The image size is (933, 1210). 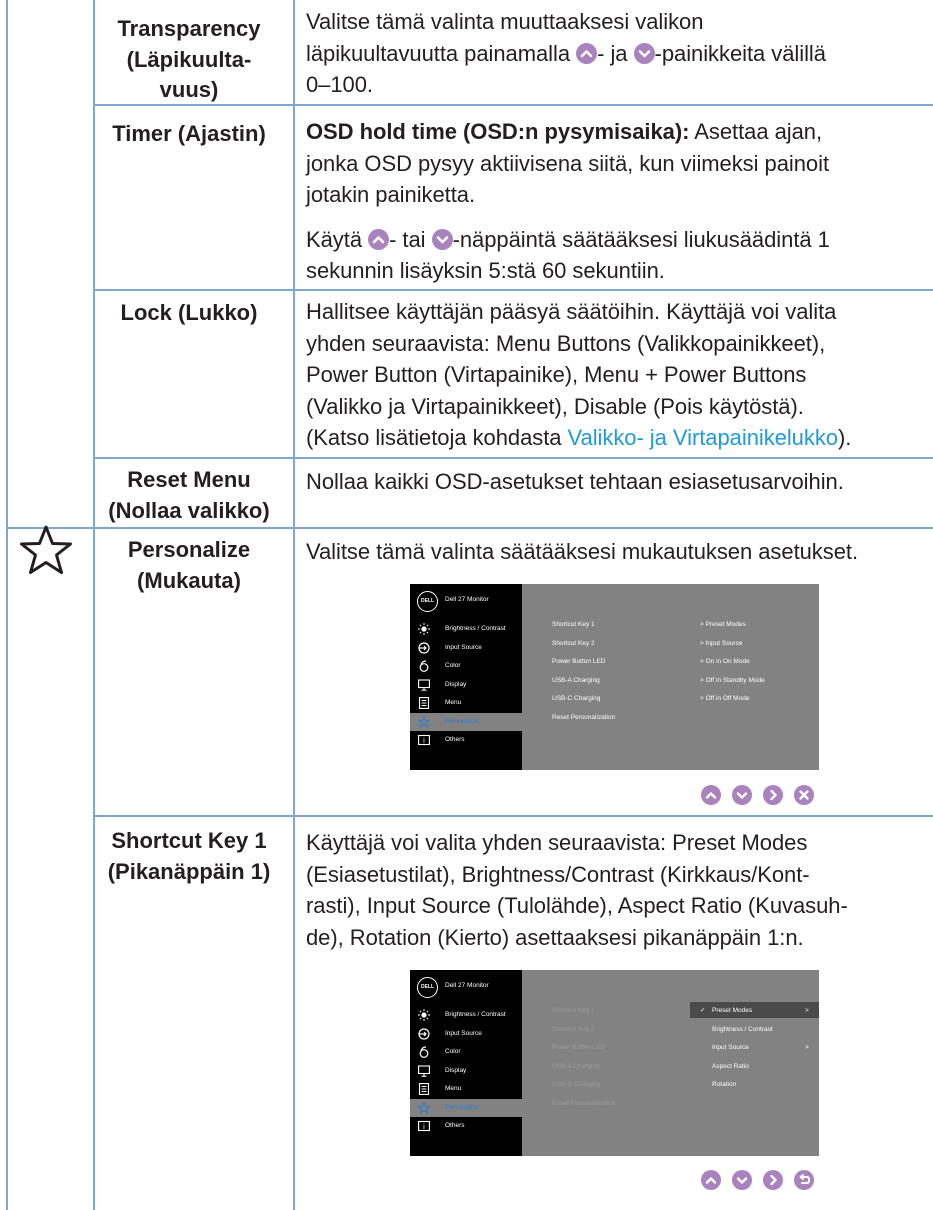 I want to click on desc-text: )., so click(x=844, y=437).